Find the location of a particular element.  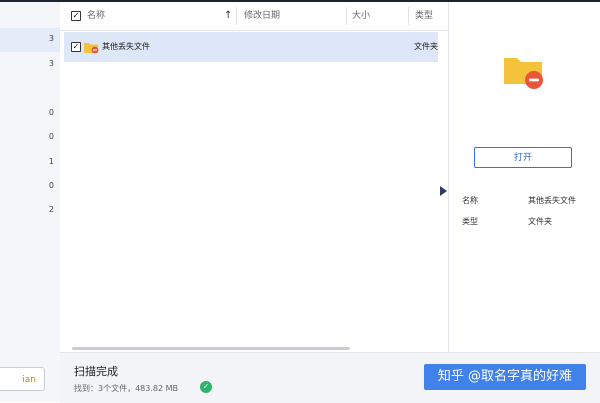

watermark-logo: 知乎 @取名字真的好难 is located at coordinates (505, 377).